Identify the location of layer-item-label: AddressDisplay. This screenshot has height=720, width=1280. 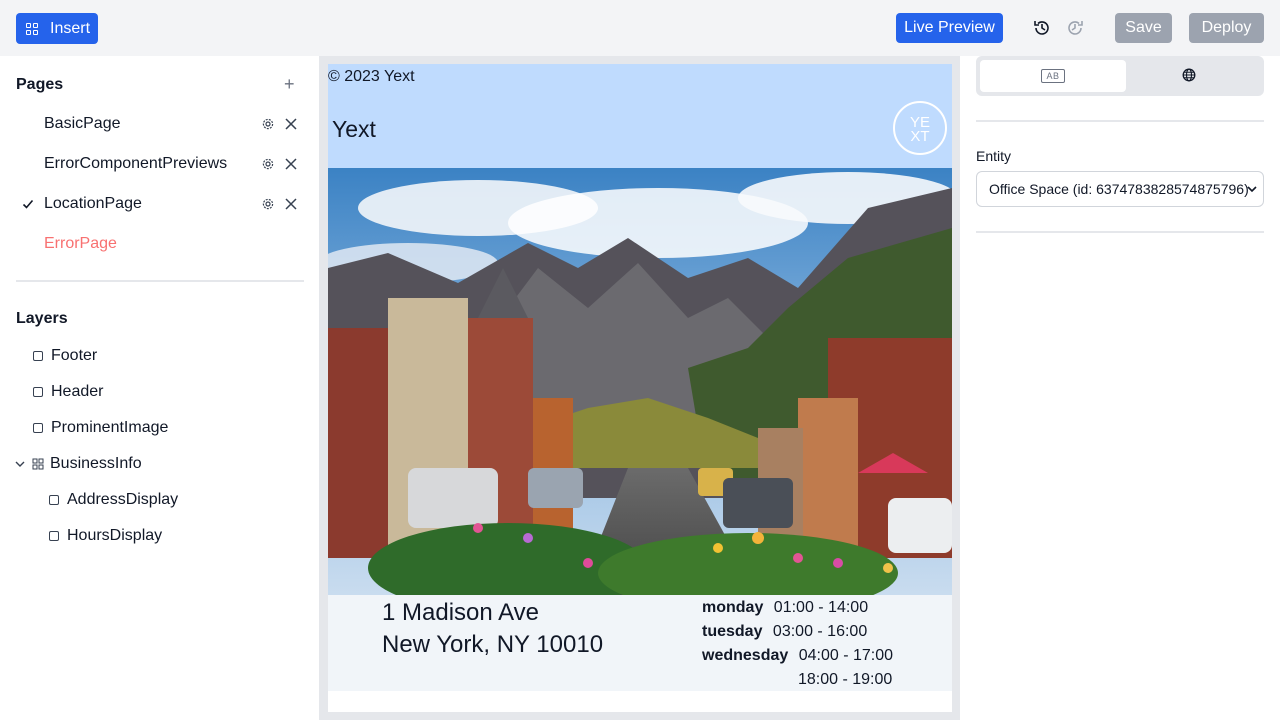
(123, 499).